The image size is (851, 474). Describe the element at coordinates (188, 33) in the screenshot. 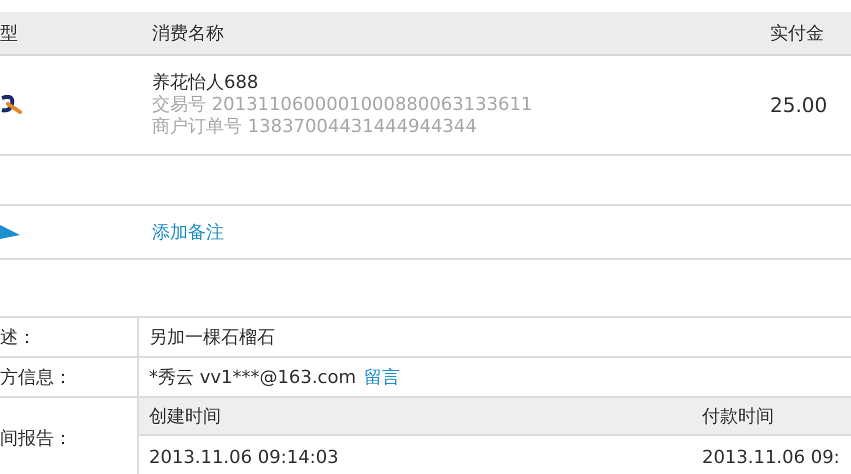

I see `column-header: 消费名称` at that location.